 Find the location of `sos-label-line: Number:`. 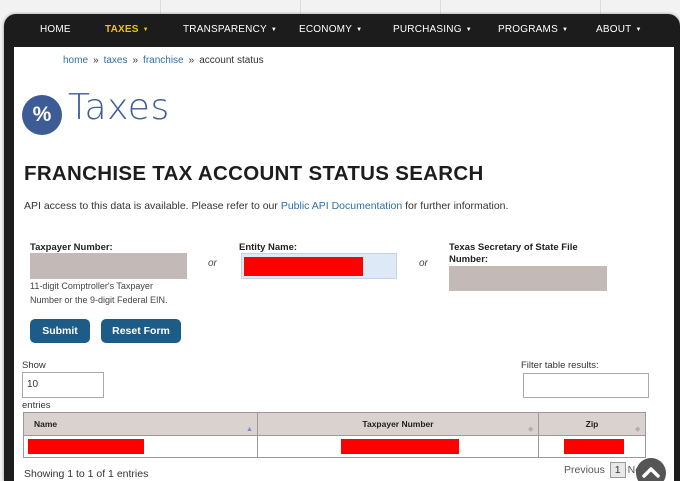

sos-label-line: Number: is located at coordinates (469, 259).